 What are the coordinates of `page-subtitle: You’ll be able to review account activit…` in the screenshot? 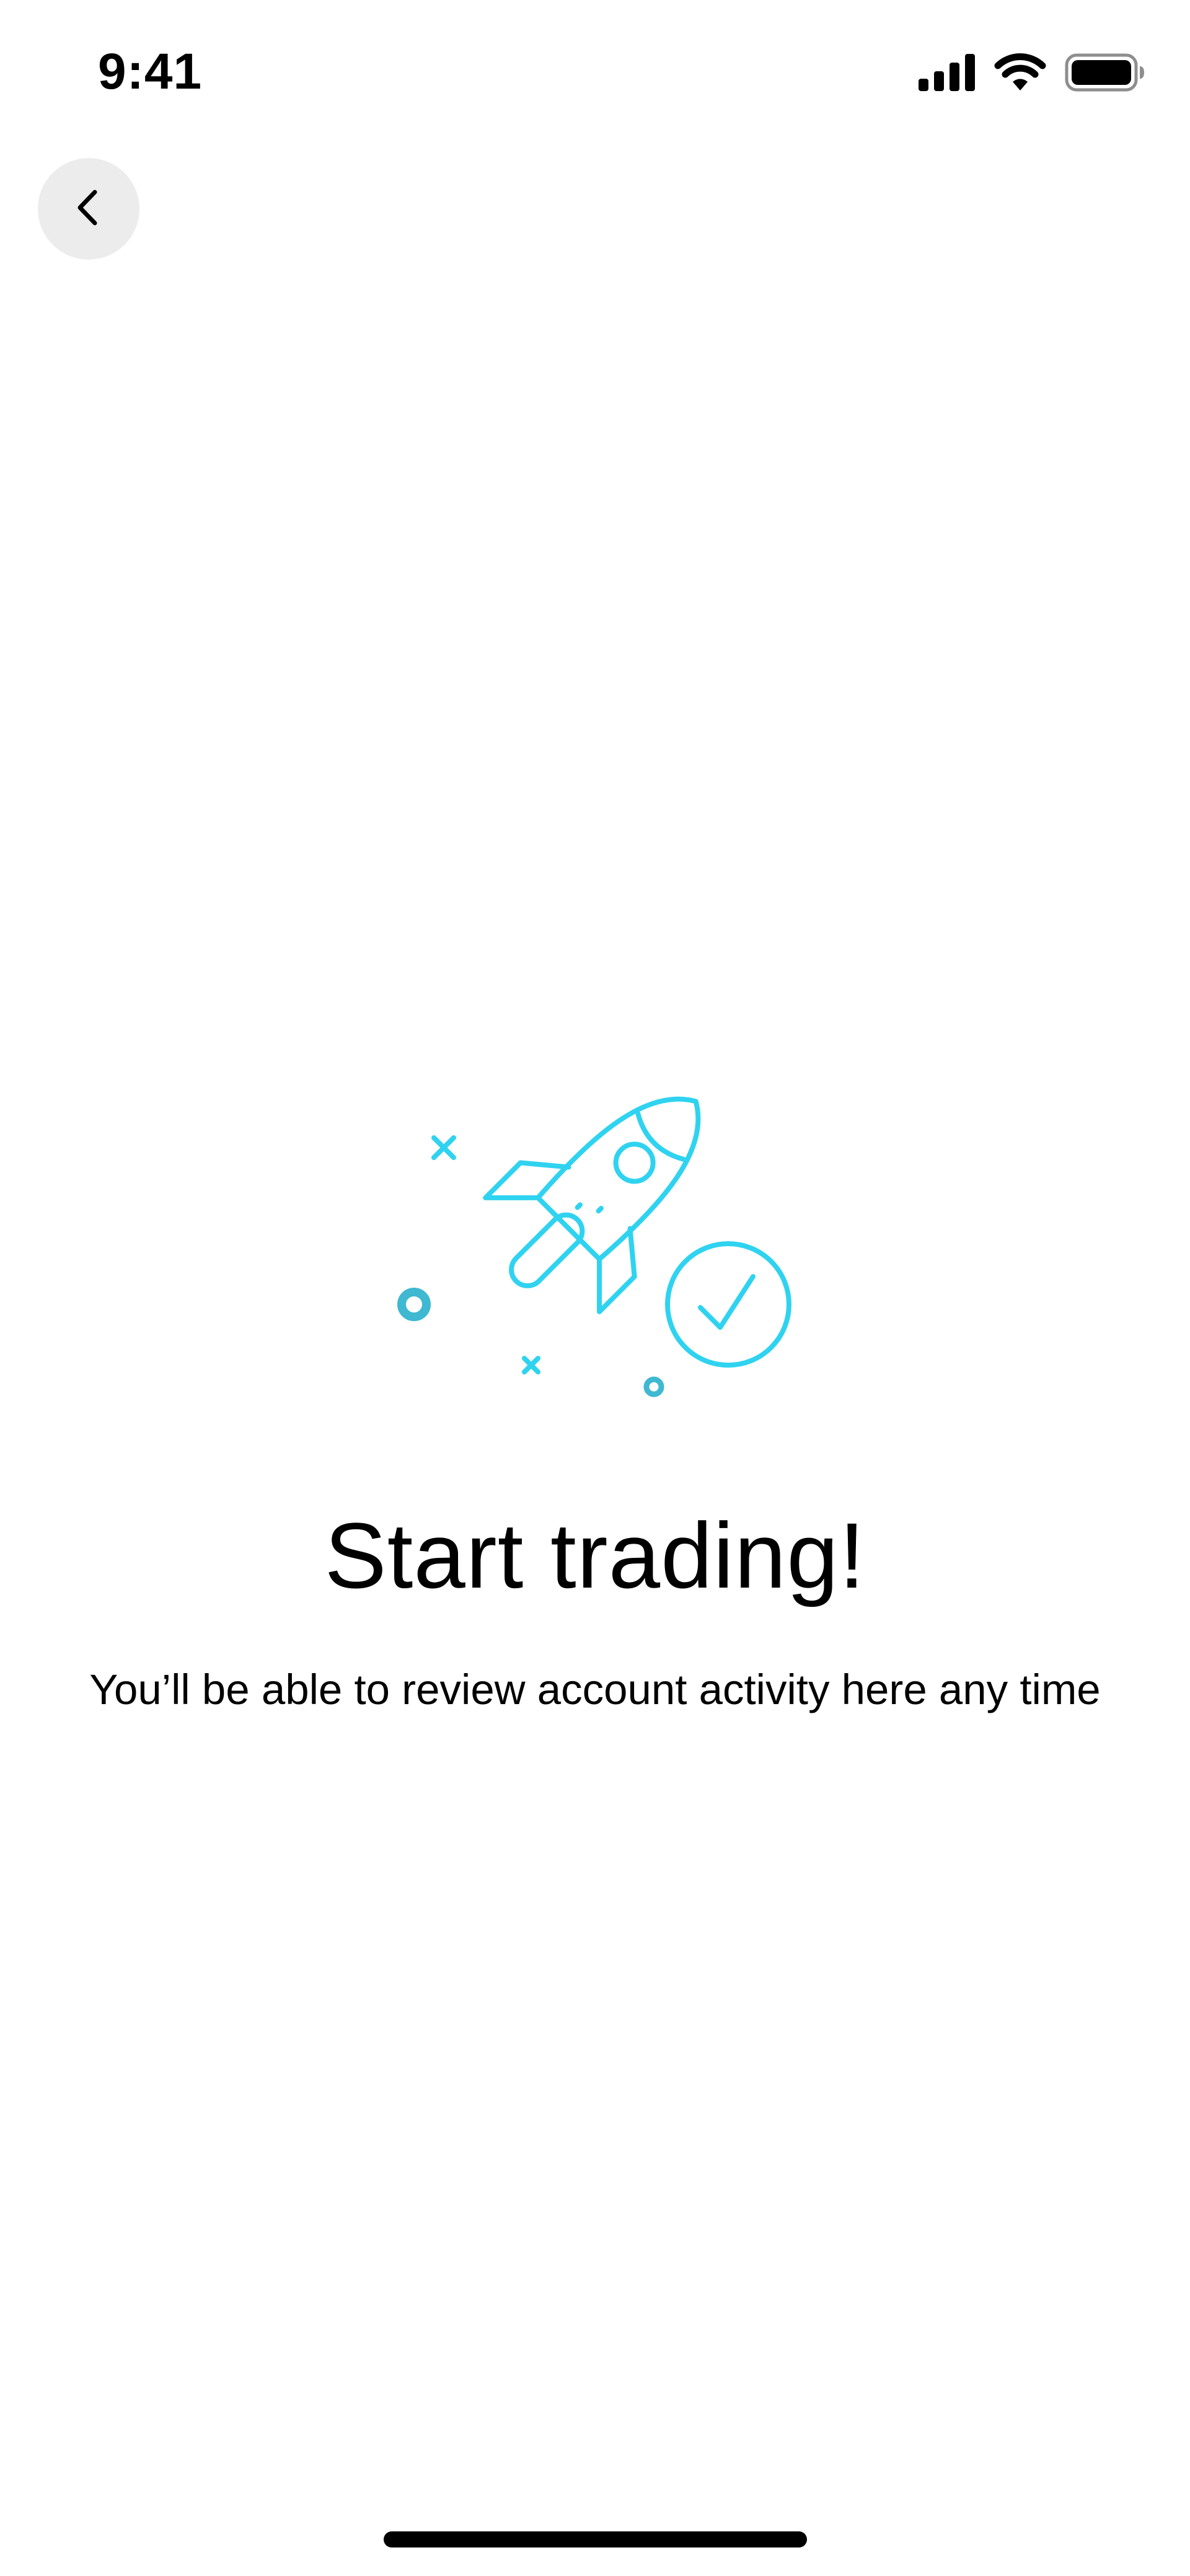 It's located at (595, 1689).